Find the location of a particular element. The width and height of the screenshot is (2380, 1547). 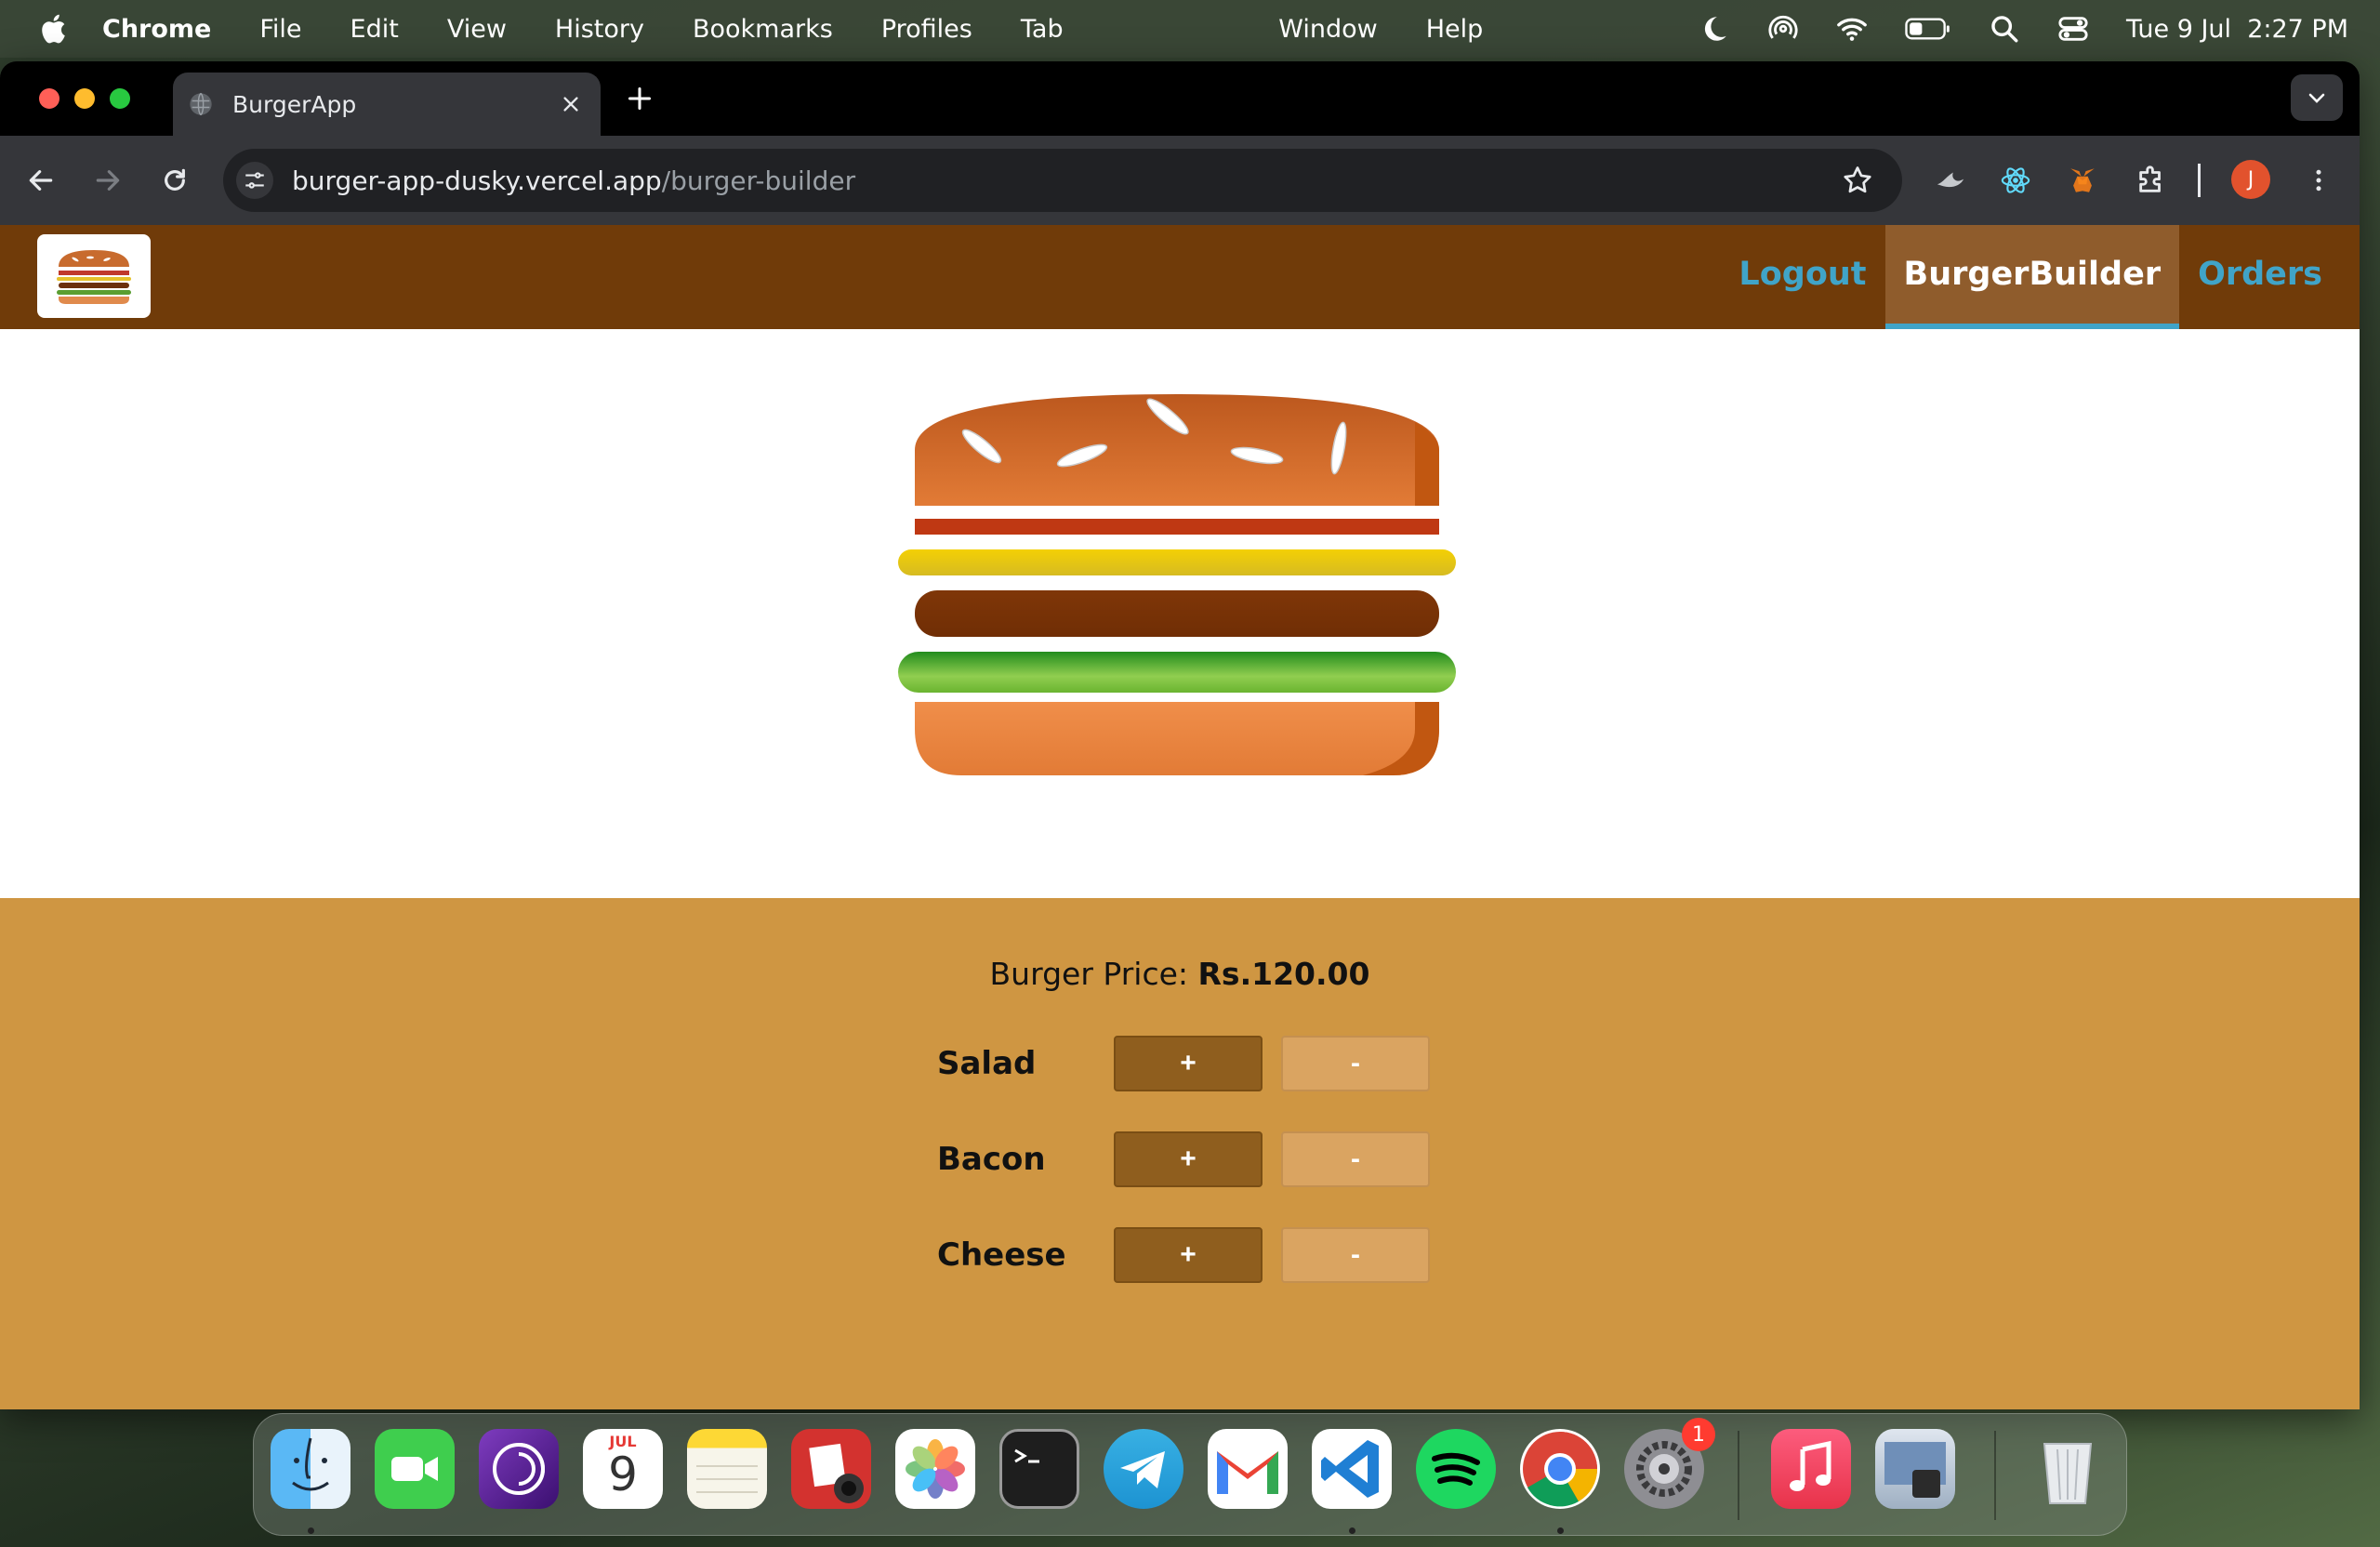

control-center-icon is located at coordinates (2073, 29).